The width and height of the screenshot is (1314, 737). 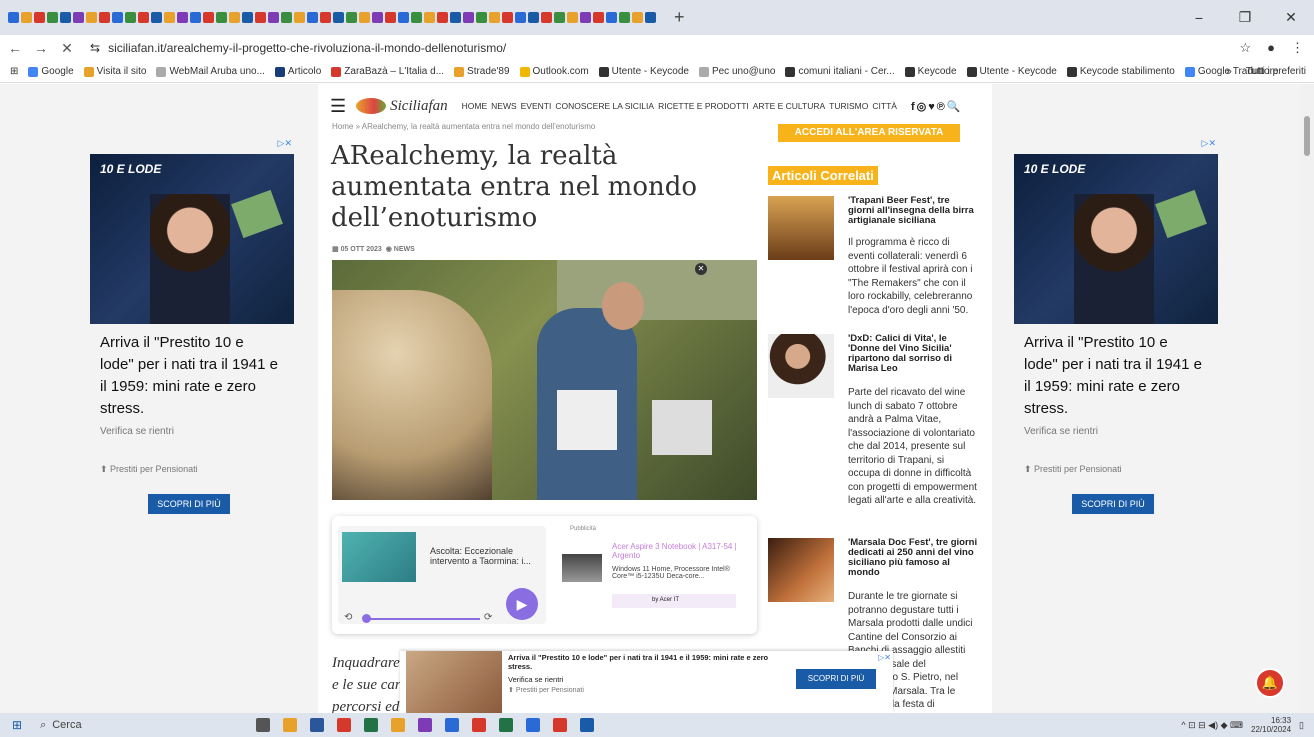 I want to click on bookmark-item: Articolo, so click(x=297, y=71).